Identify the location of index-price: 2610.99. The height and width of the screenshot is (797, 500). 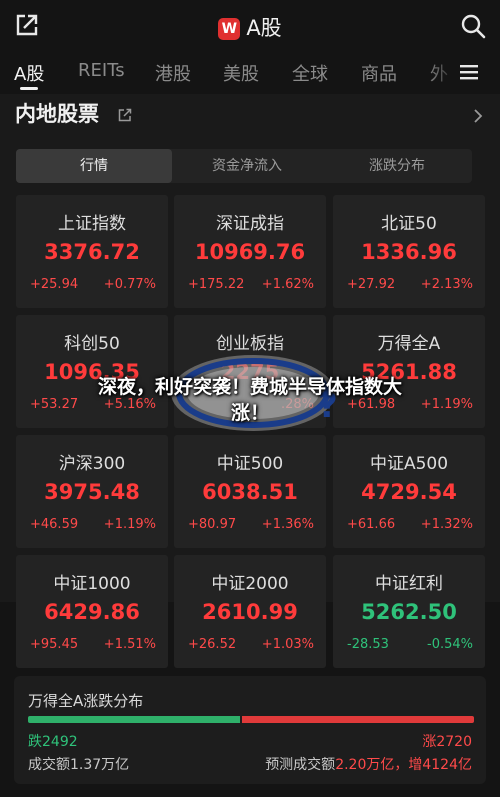
(250, 612).